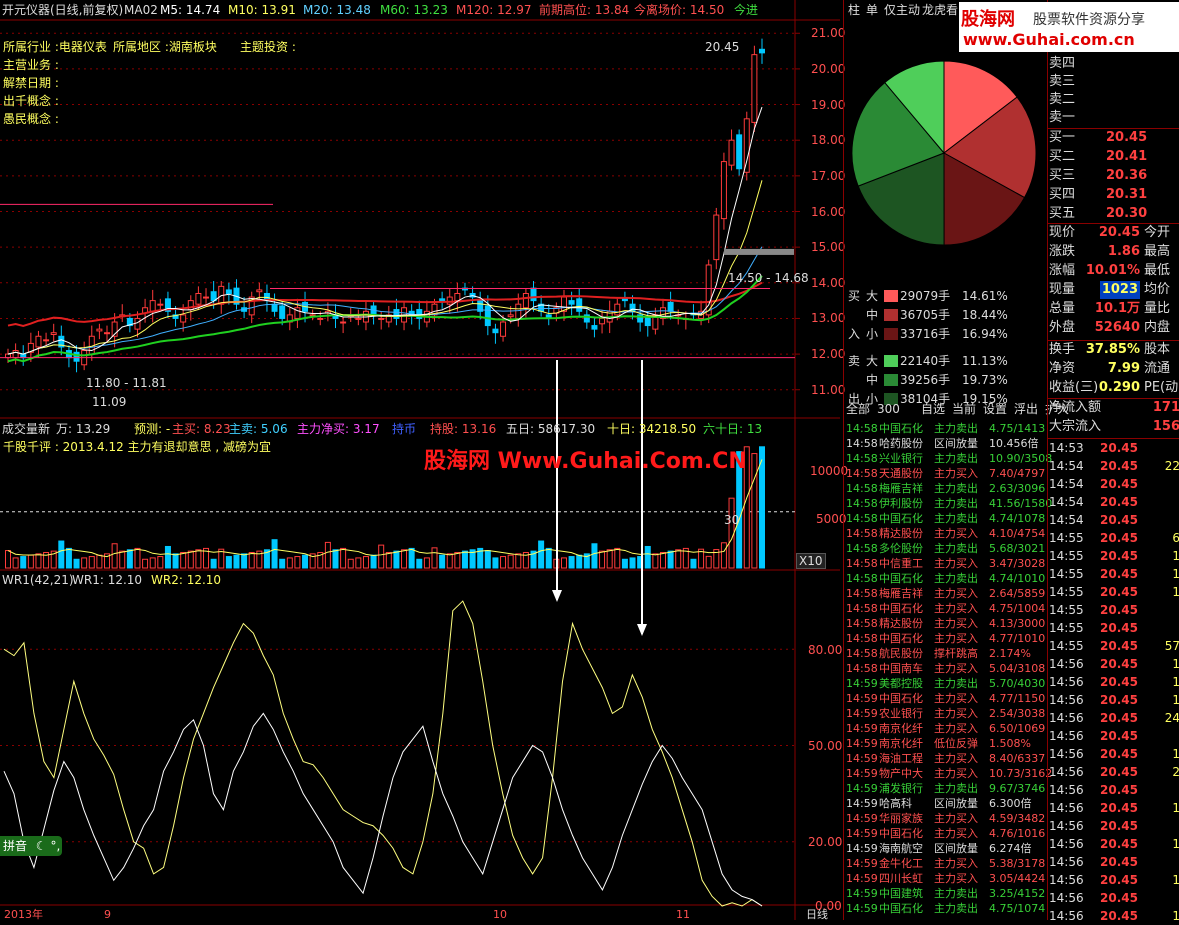 The image size is (1179, 925). Describe the element at coordinates (1066, 466) in the screenshot. I see `tick-time: 14:54` at that location.